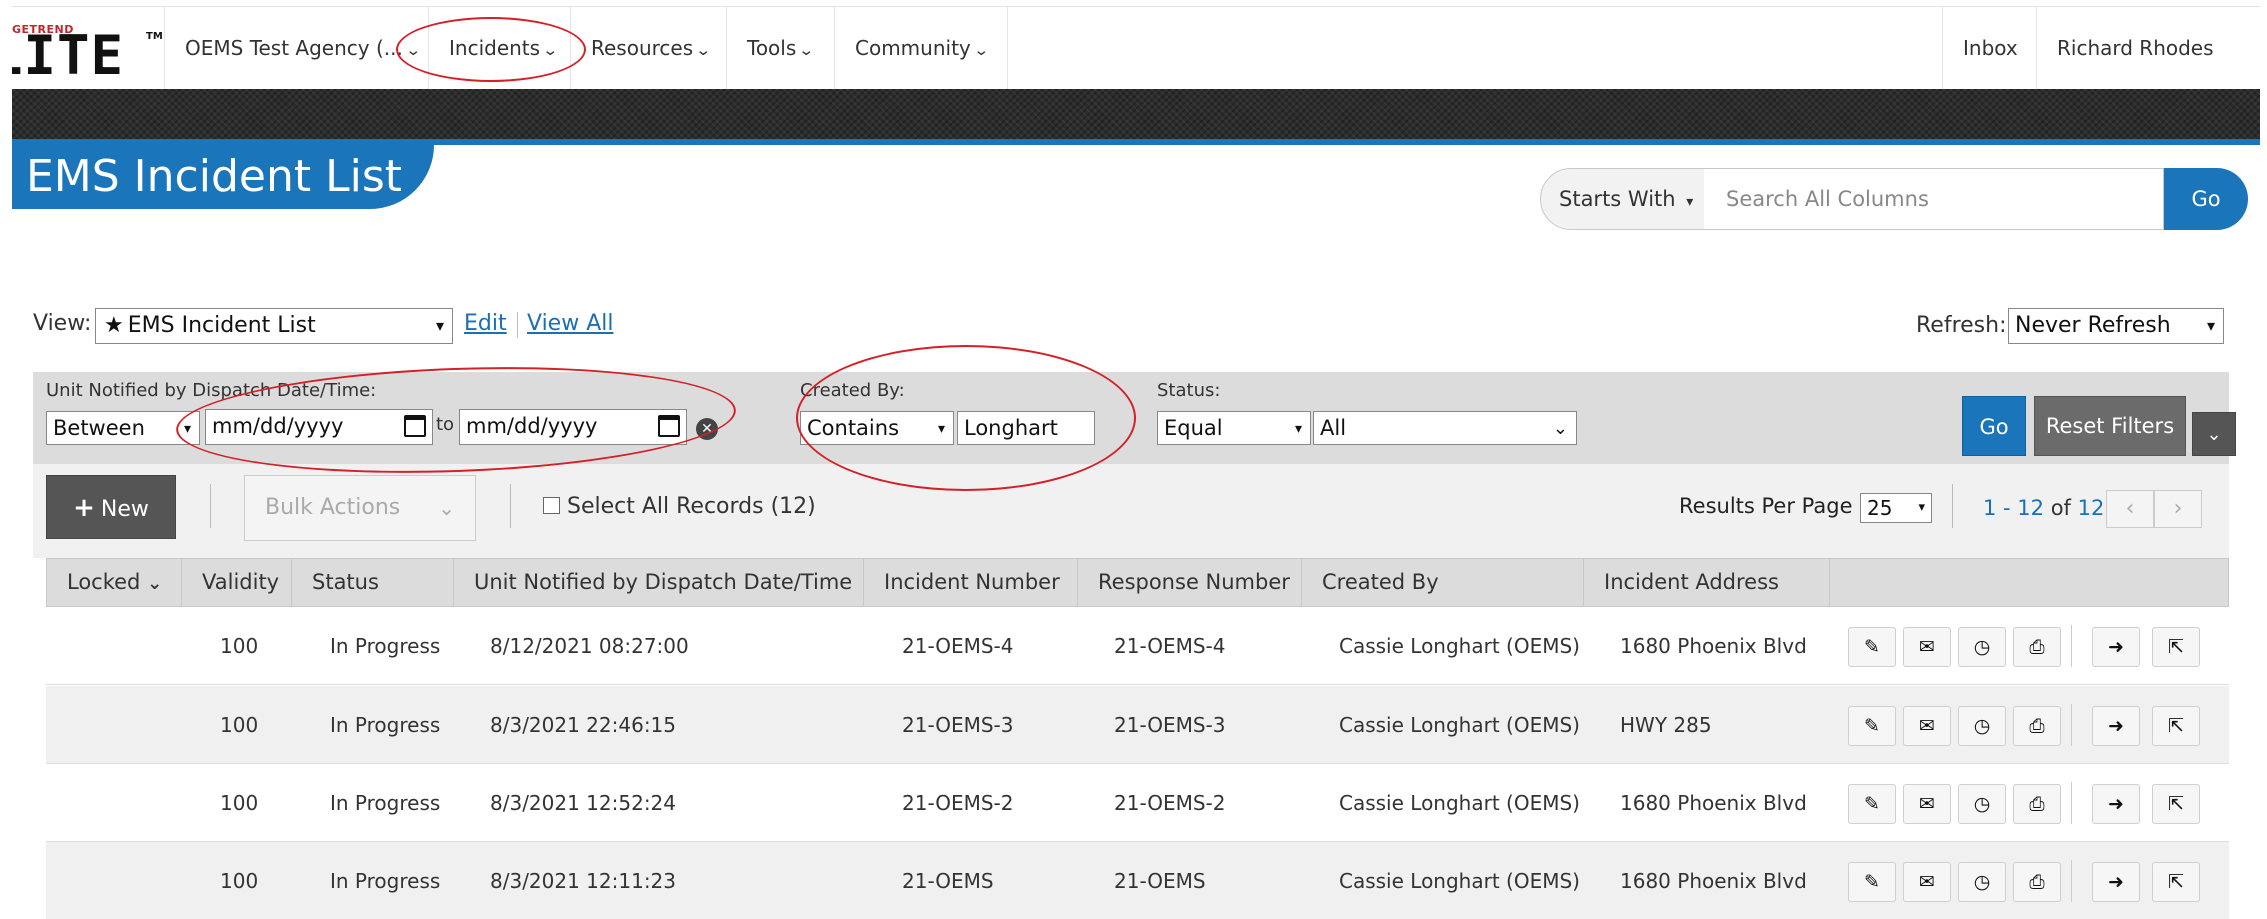 The height and width of the screenshot is (919, 2267). I want to click on new-button: + New, so click(111, 507).